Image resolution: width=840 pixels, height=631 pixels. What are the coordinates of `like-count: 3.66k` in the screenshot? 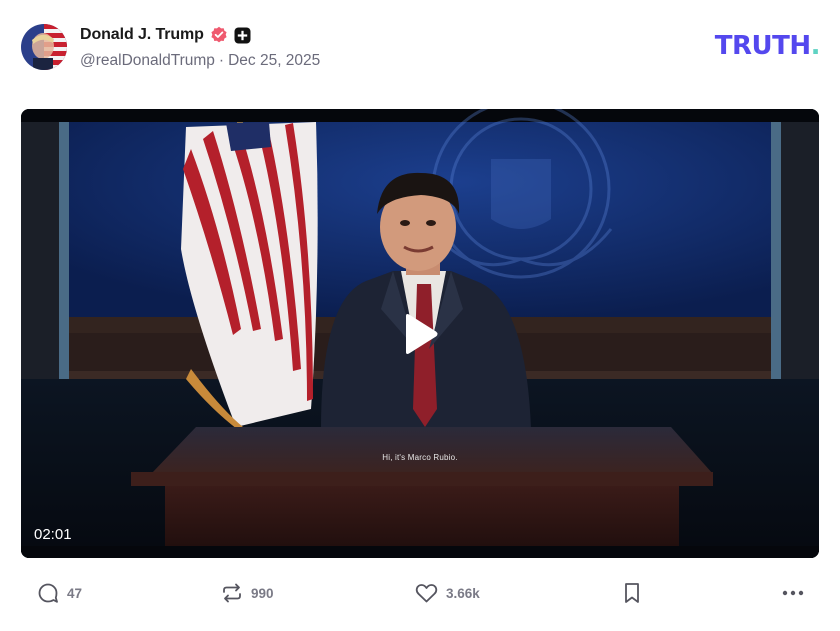 It's located at (463, 593).